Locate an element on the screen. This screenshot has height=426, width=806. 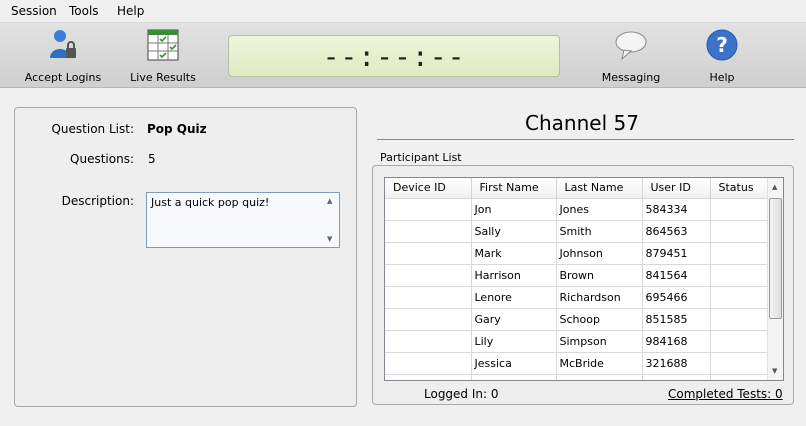
help-label: Help is located at coordinates (722, 77).